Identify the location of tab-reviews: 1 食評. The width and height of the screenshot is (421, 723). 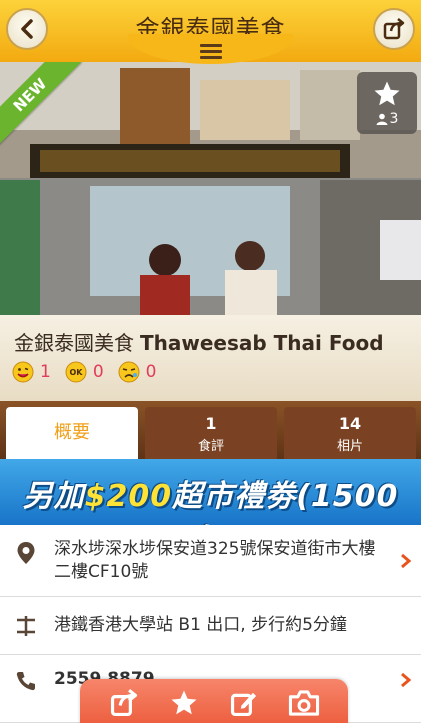
(211, 433).